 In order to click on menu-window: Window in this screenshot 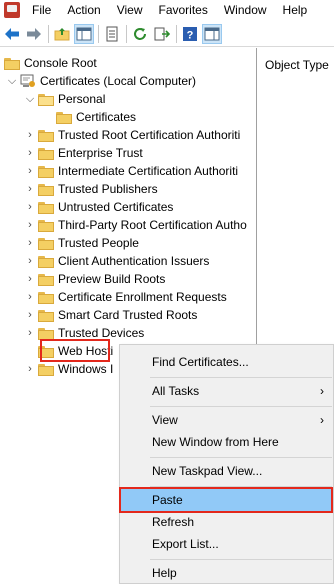, I will do `click(245, 10)`.